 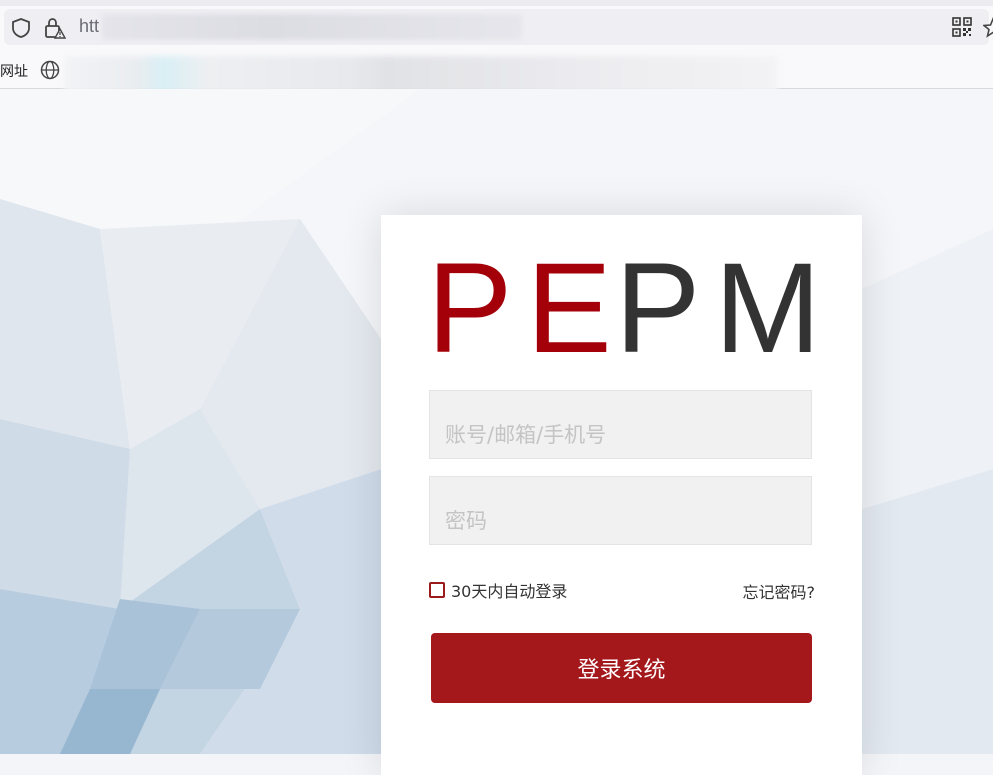 I want to click on url-text: htt, so click(x=89, y=26).